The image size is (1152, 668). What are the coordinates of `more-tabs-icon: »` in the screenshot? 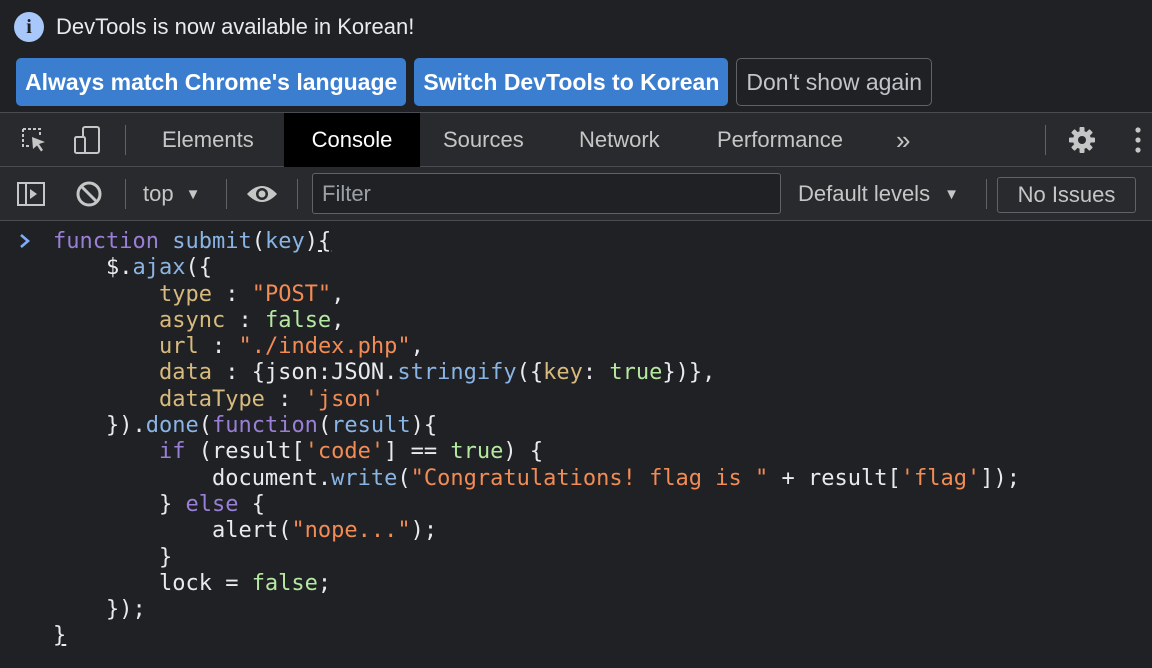 It's located at (903, 140).